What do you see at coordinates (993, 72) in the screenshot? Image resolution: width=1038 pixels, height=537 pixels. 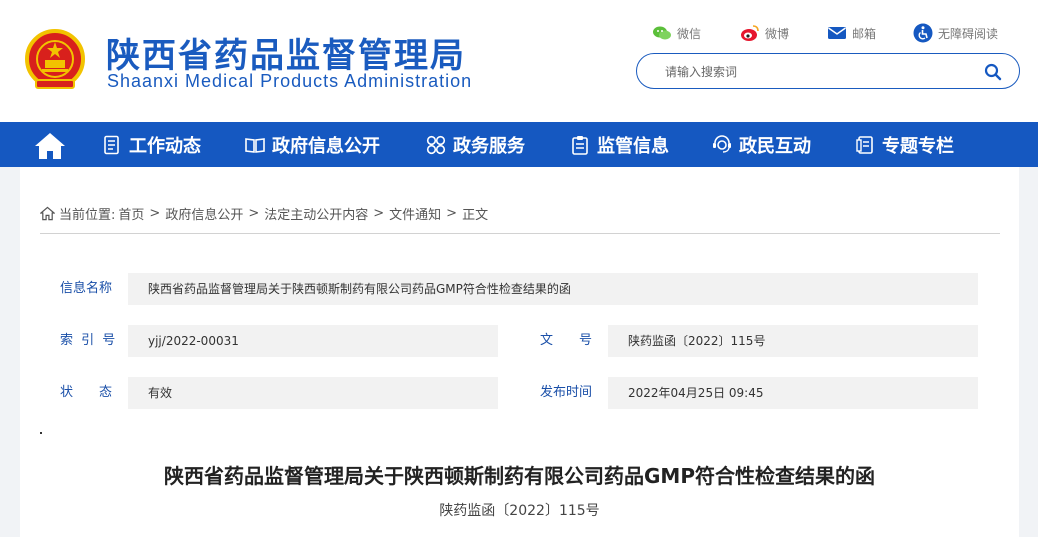 I see `search-icon` at bounding box center [993, 72].